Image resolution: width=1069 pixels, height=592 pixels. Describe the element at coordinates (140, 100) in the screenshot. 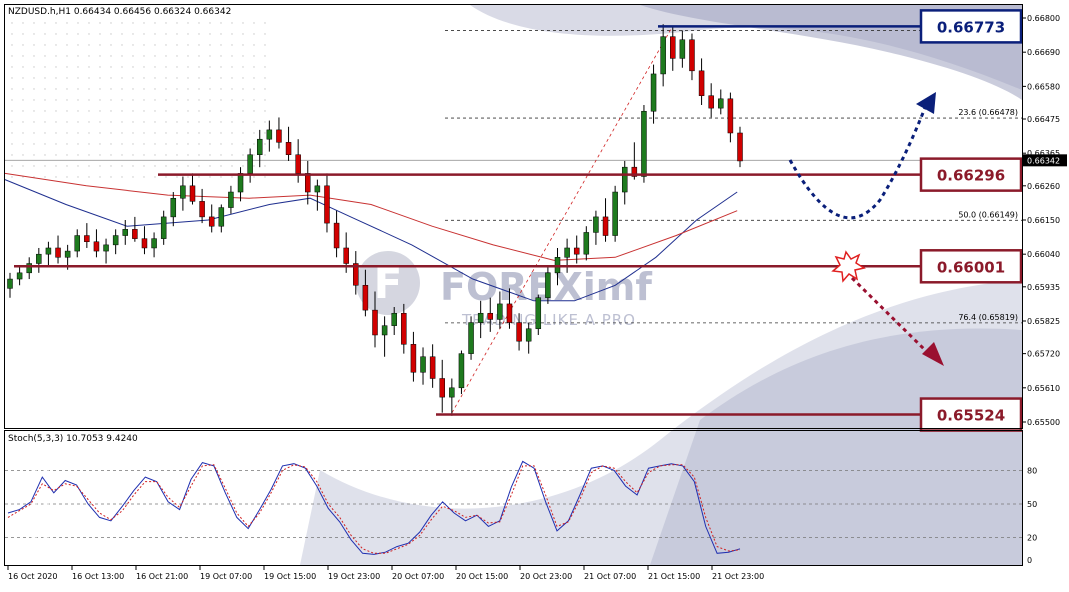

I see `dot-grid-pattern` at that location.